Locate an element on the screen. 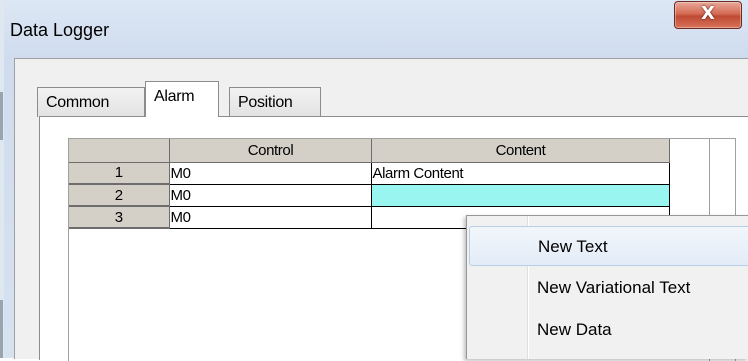 The image size is (748, 361). row-number-cell: 3 is located at coordinates (119, 217).